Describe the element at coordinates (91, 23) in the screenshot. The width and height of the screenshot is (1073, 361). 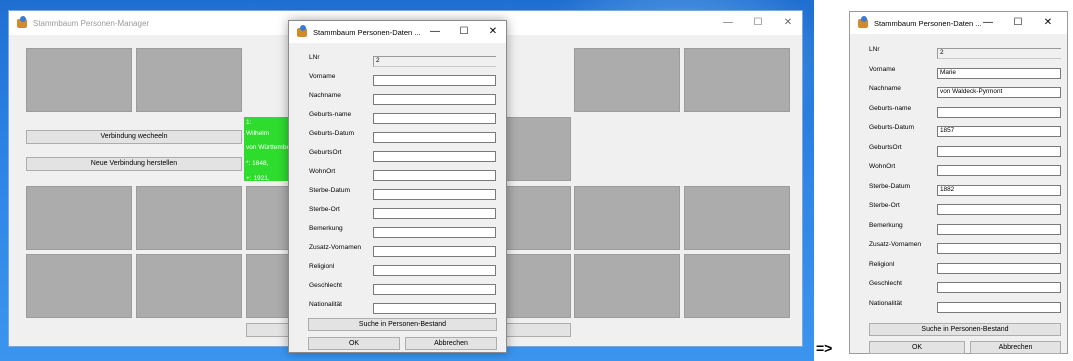
I see `main-window-title: Stammbaum Personen-Manager` at that location.